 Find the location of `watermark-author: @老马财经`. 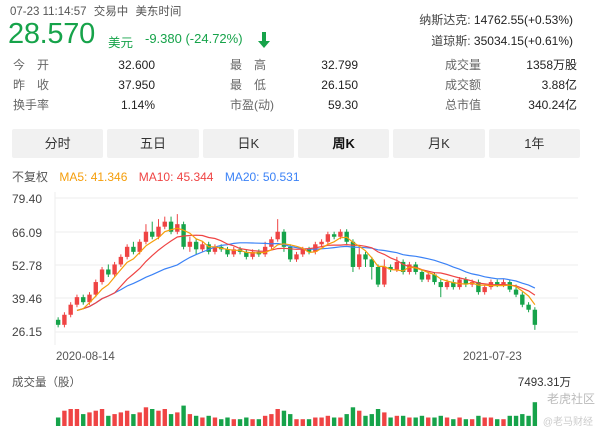

watermark-author: @老马财经 is located at coordinates (567, 422).